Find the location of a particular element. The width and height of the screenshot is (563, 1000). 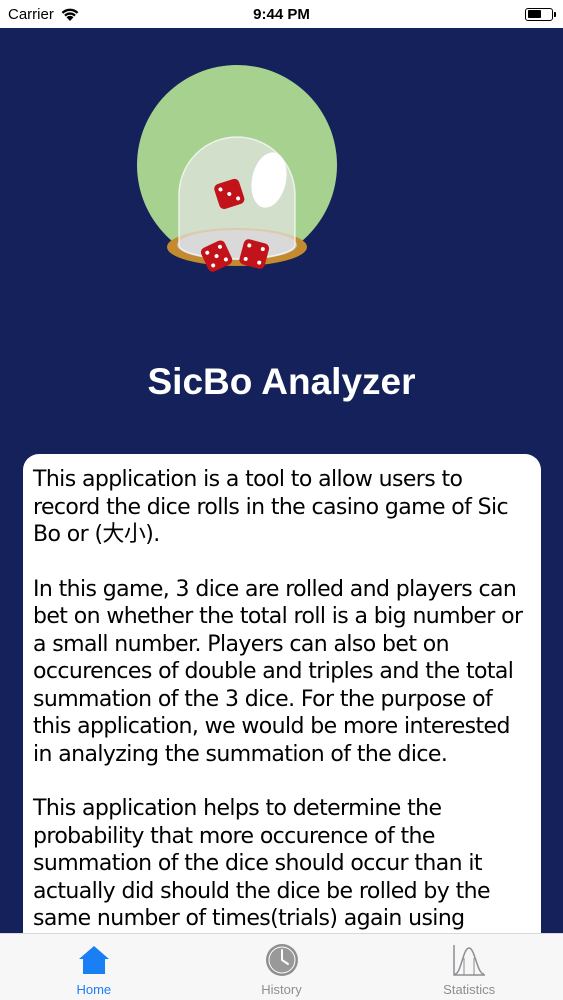

tab-history: History is located at coordinates (282, 967).